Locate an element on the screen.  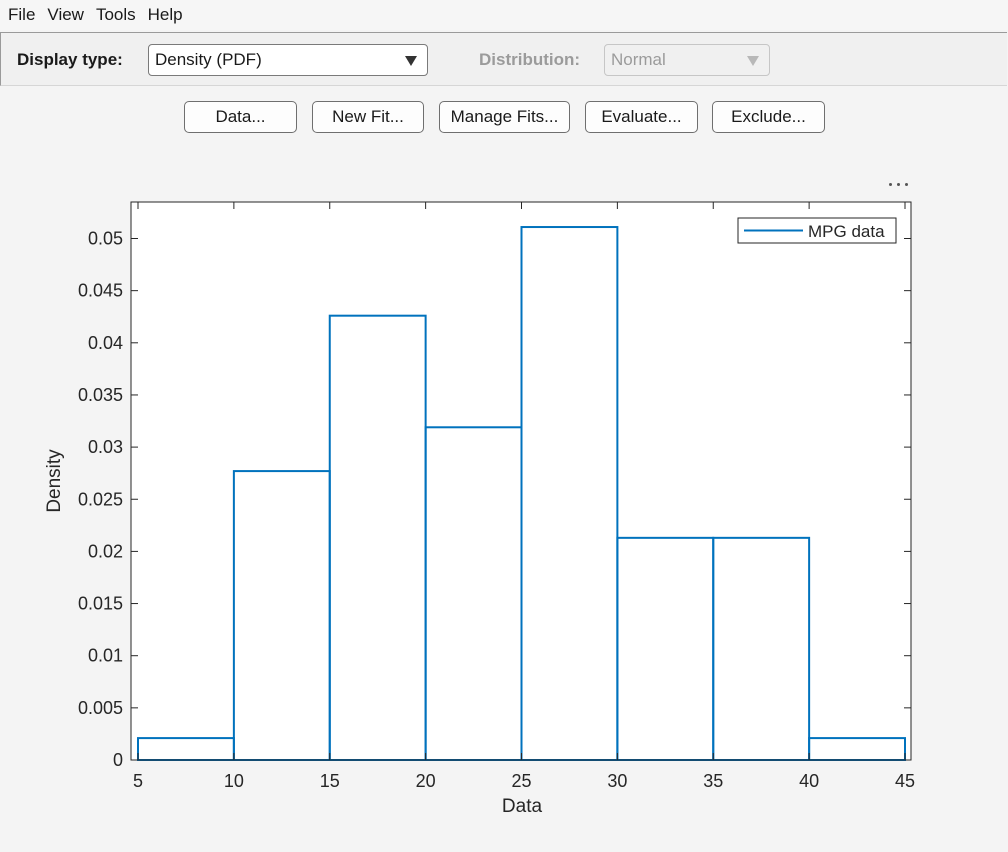
legend: MPG data is located at coordinates (817, 230).